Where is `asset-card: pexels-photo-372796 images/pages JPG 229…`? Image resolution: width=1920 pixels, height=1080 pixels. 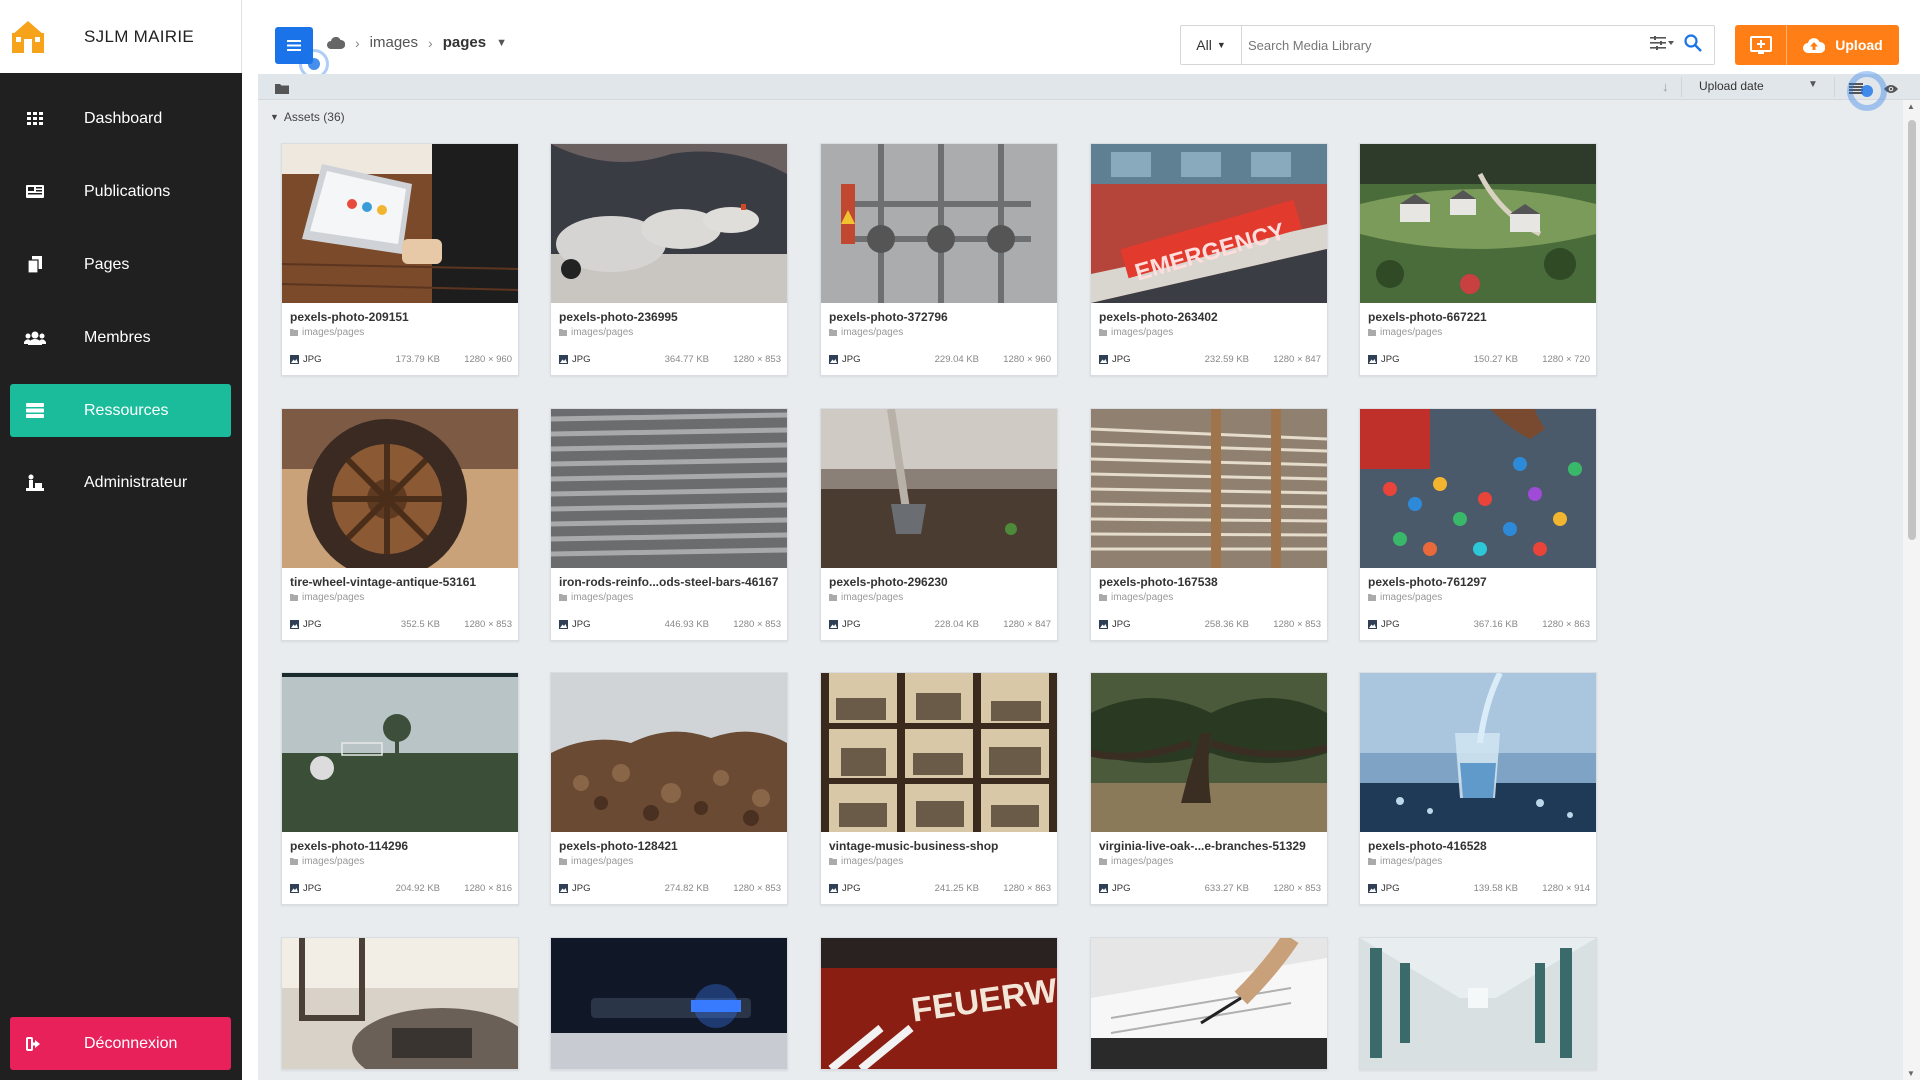
asset-card: pexels-photo-372796 images/pages JPG 229… is located at coordinates (939, 259).